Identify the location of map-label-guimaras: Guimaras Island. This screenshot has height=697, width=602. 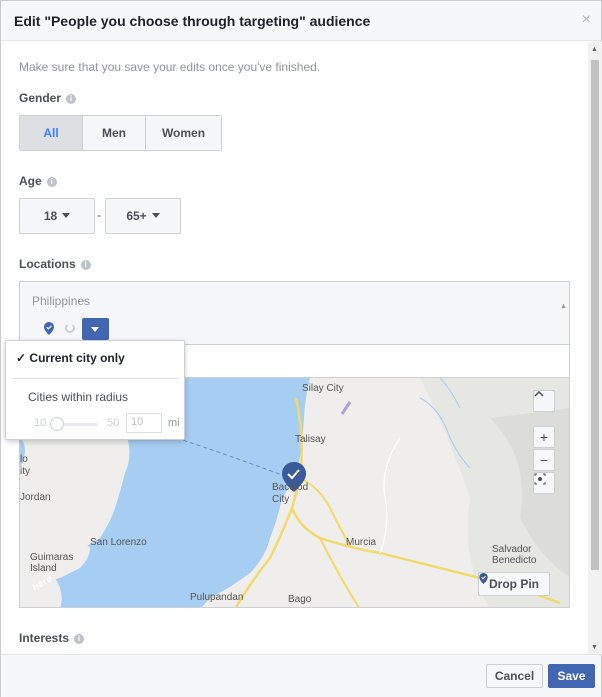
(52, 563).